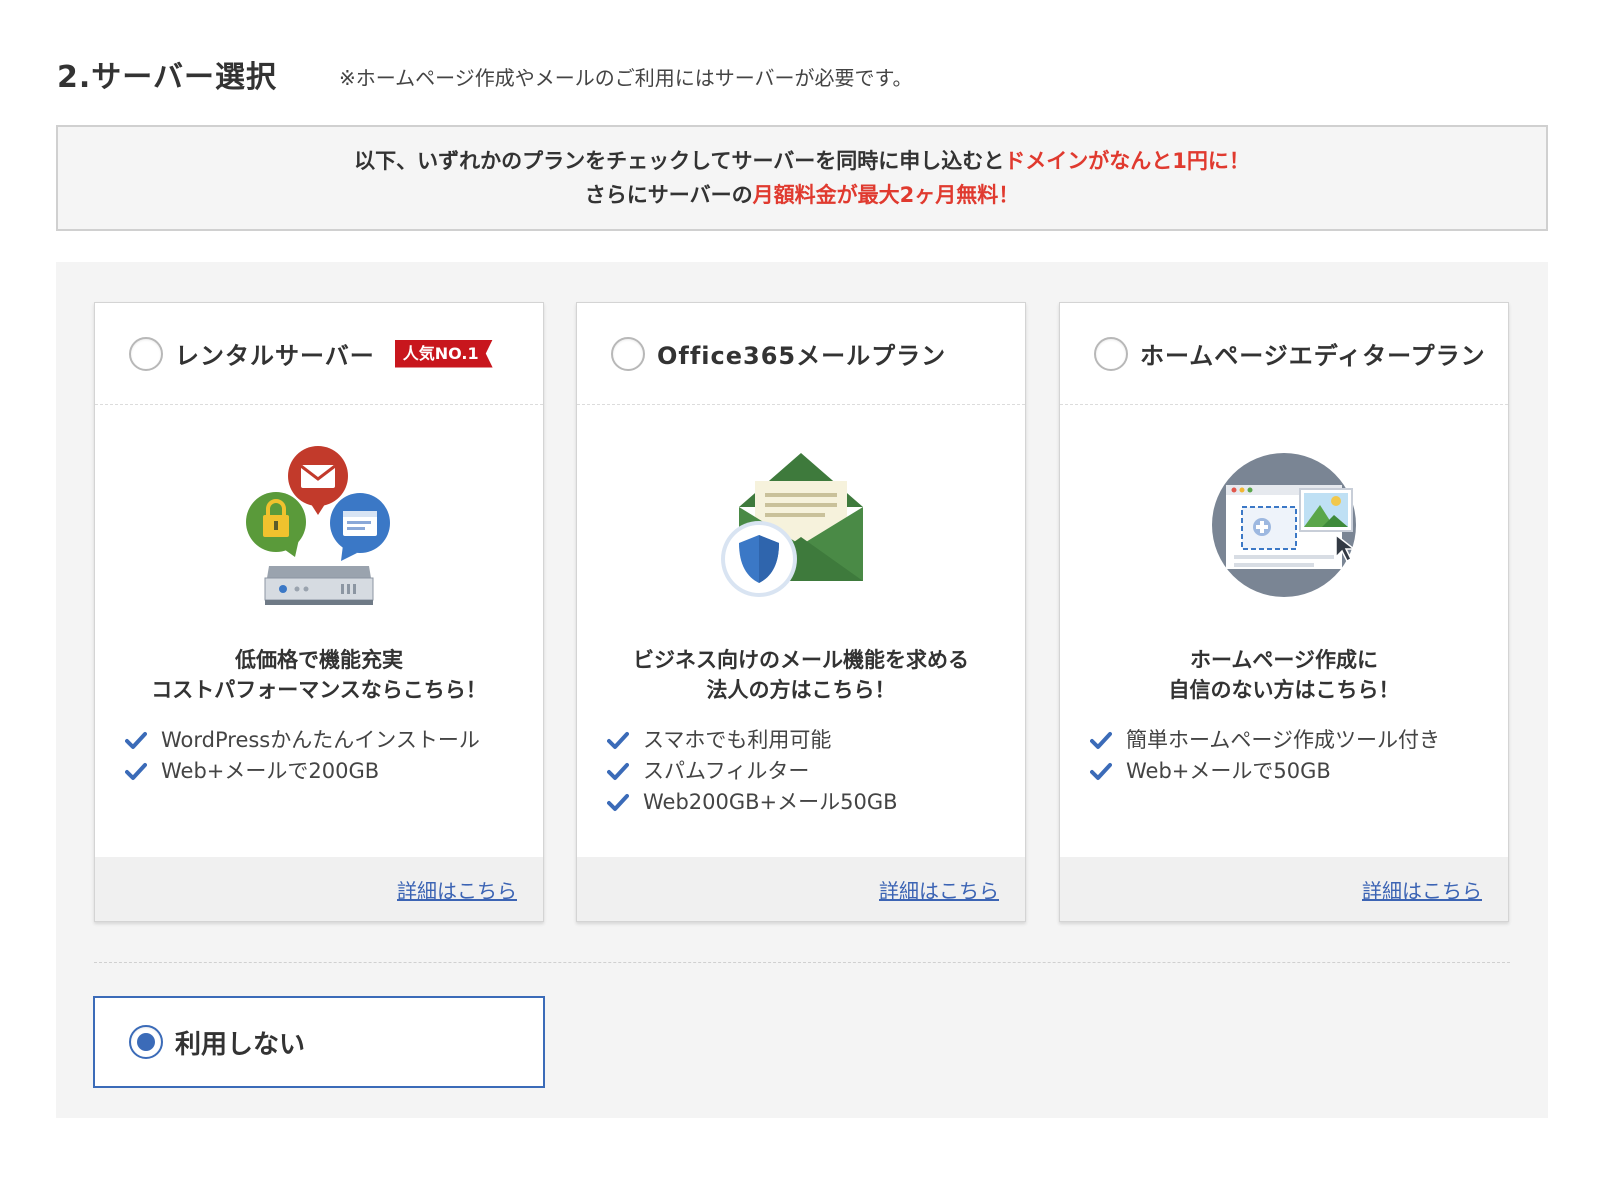 The height and width of the screenshot is (1178, 1604). Describe the element at coordinates (668, 195) in the screenshot. I see `campaign-line-2-text: さらにサーバーの` at that location.